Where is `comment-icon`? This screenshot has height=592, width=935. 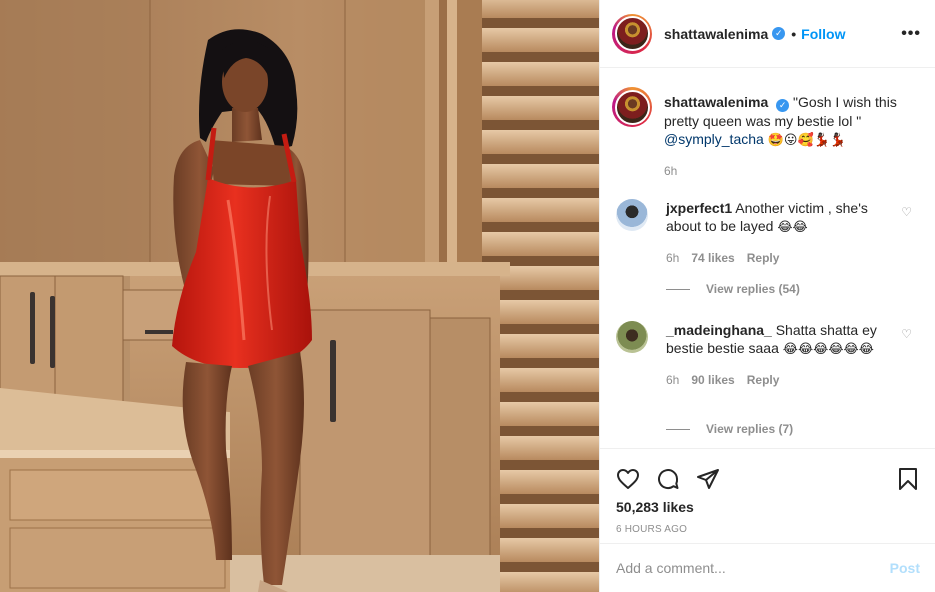
comment-icon is located at coordinates (668, 479).